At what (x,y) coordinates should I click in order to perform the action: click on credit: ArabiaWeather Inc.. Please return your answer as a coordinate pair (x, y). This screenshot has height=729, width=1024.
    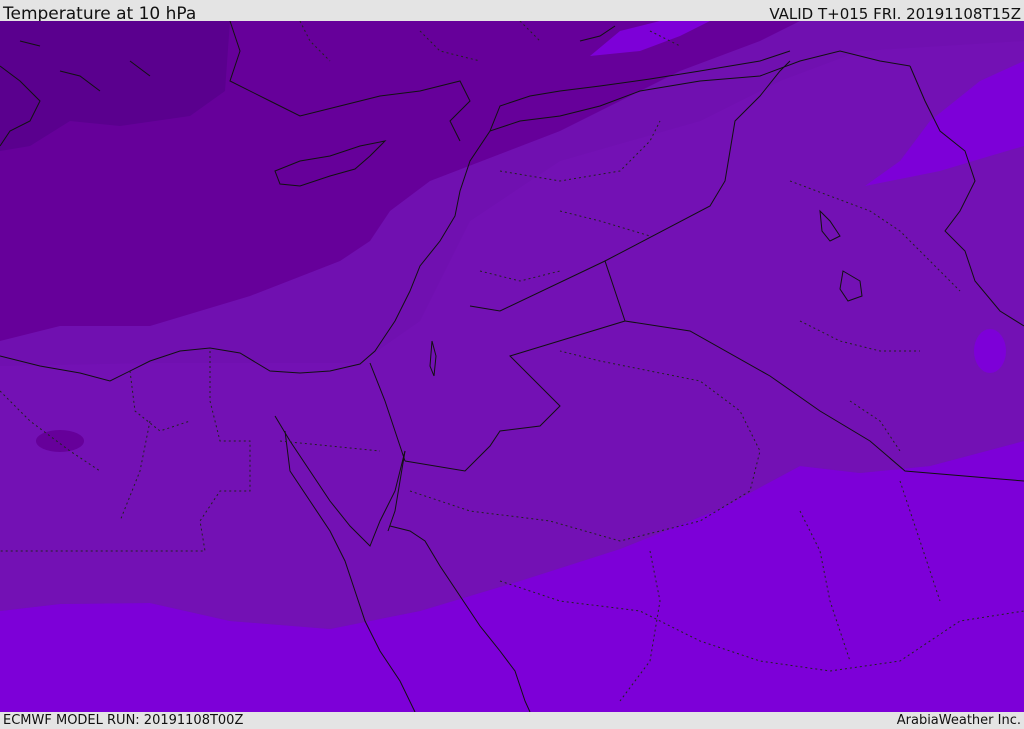
    Looking at the image, I should click on (958, 720).